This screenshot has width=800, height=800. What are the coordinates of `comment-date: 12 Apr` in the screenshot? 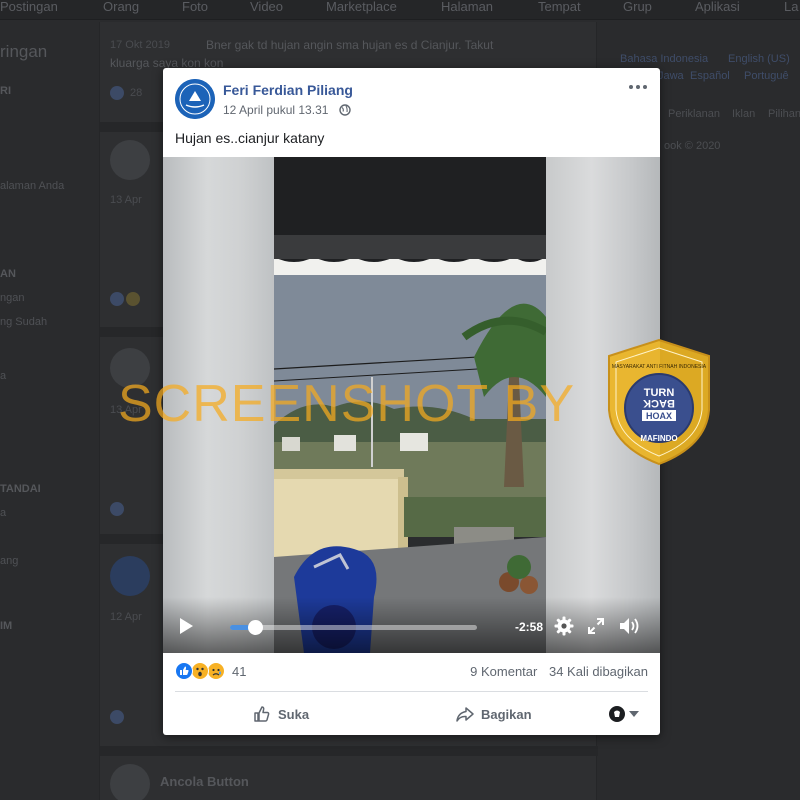 It's located at (126, 617).